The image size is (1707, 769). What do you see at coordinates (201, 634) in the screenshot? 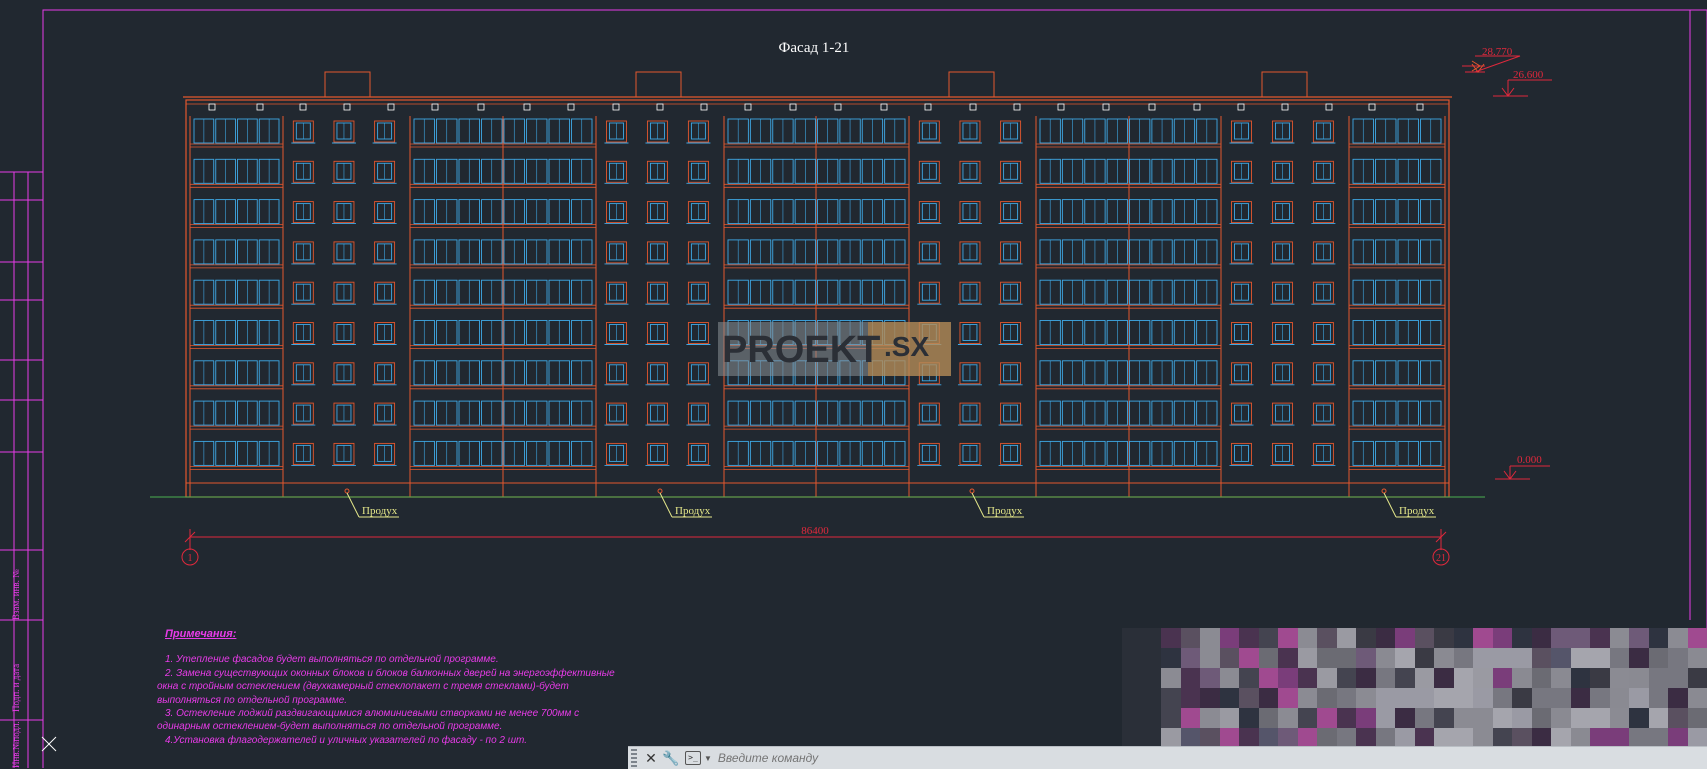
I see `notes-title: Примечания:` at bounding box center [201, 634].